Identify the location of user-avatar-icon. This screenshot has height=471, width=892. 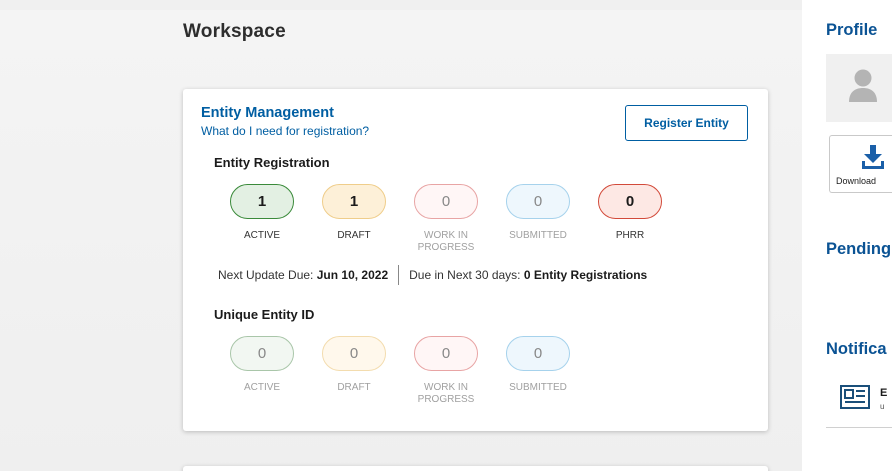
(863, 85).